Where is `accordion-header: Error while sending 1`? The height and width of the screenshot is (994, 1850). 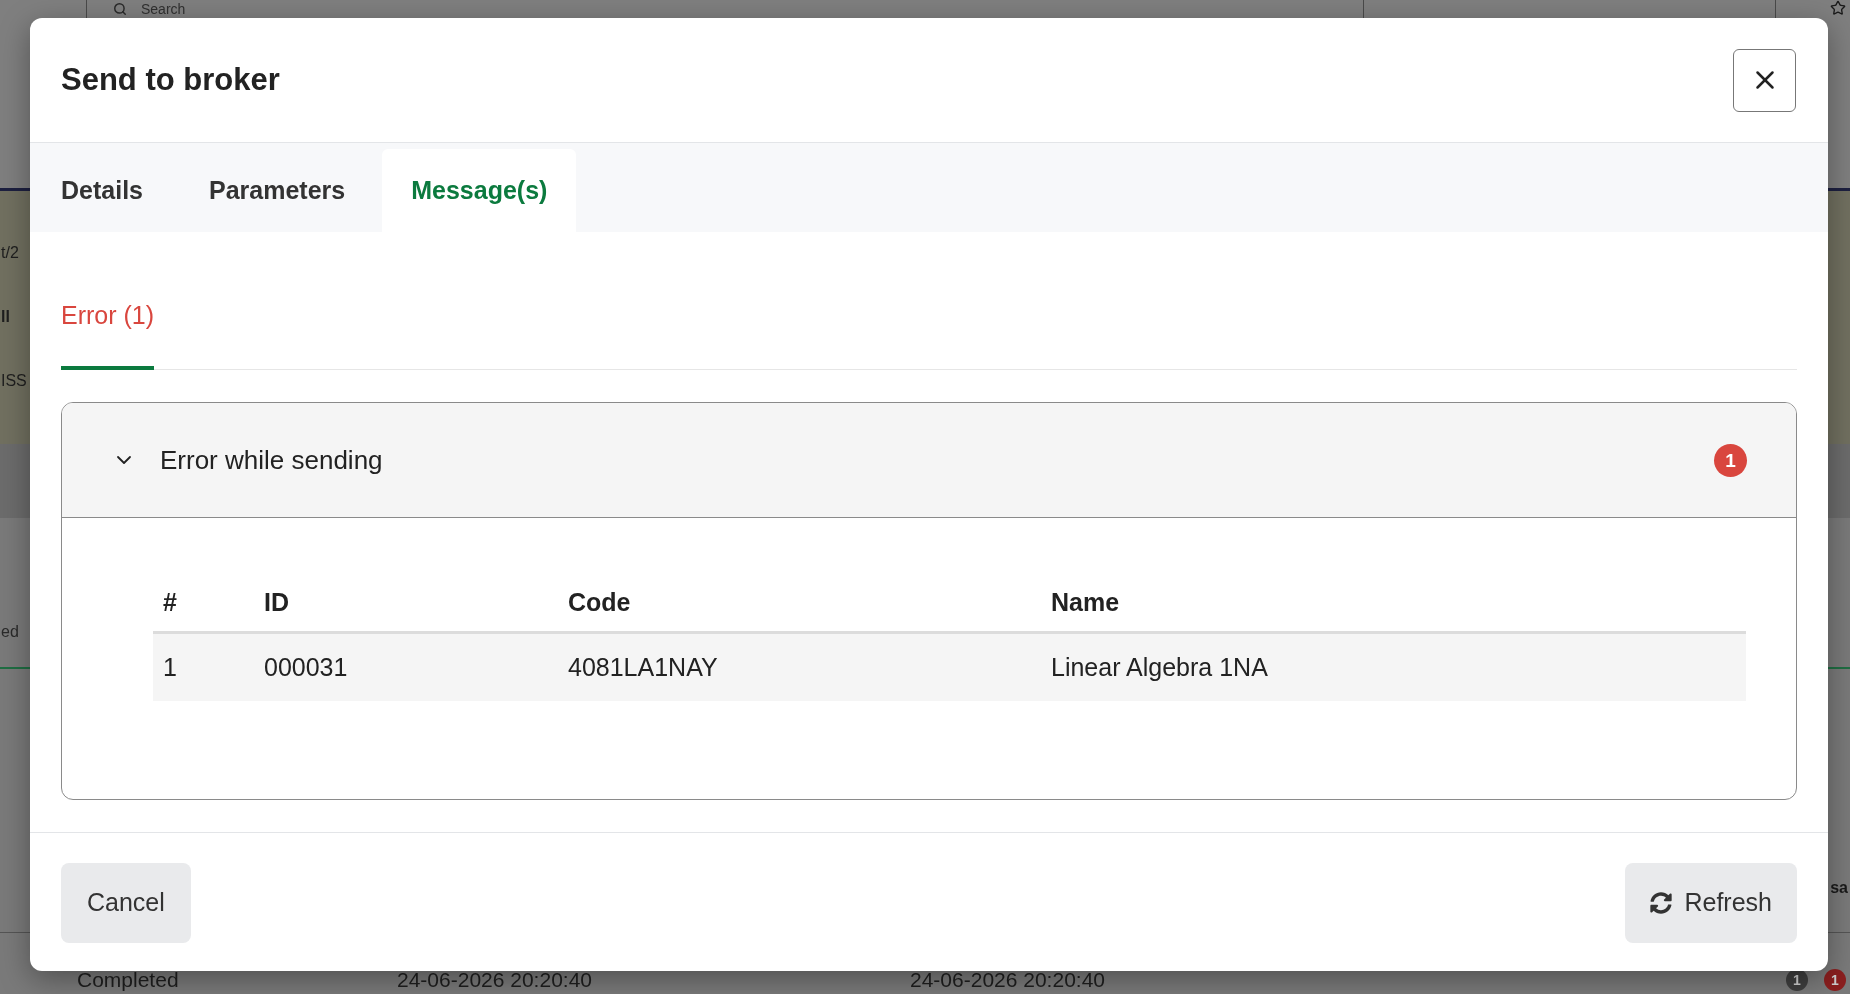 accordion-header: Error while sending 1 is located at coordinates (929, 460).